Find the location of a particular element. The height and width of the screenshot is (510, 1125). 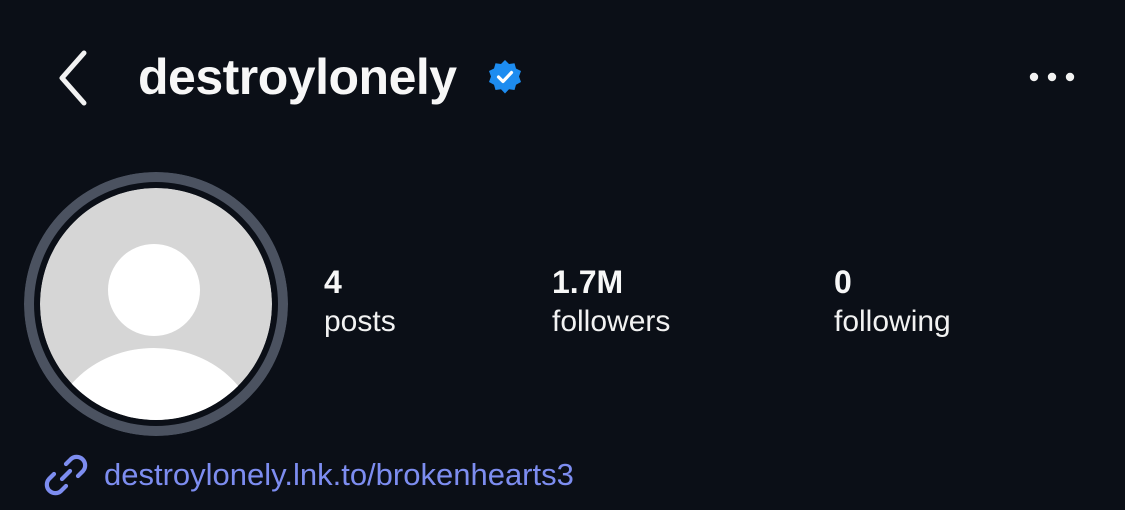

link-icon is located at coordinates (66, 475).